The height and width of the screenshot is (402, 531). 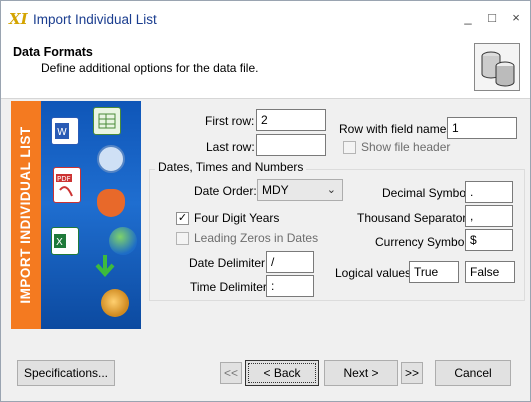 What do you see at coordinates (53, 52) in the screenshot?
I see `page-title: Data Formats` at bounding box center [53, 52].